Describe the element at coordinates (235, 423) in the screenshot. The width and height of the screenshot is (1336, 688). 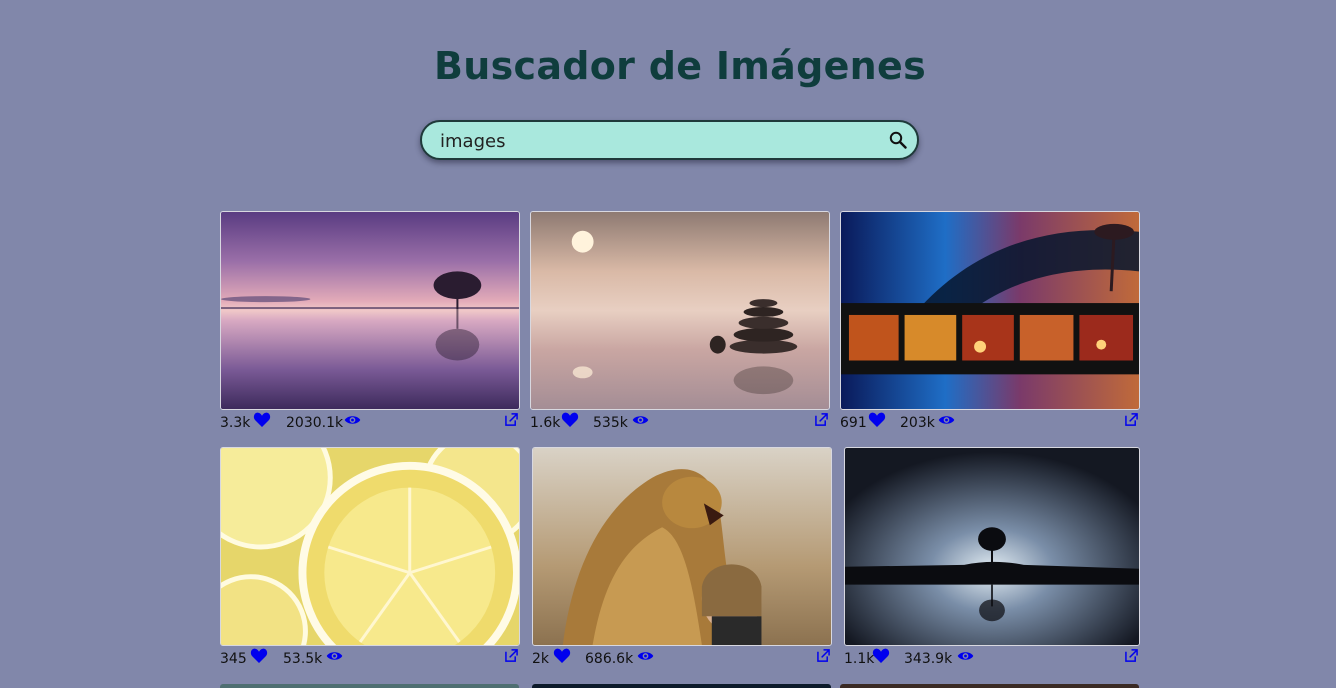
I see `likes-count: 3.3k` at that location.